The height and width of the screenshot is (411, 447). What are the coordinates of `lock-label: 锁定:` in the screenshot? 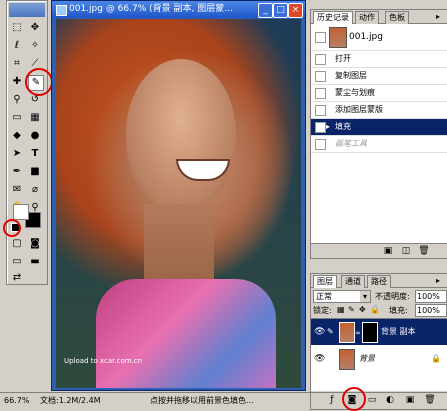 It's located at (322, 310).